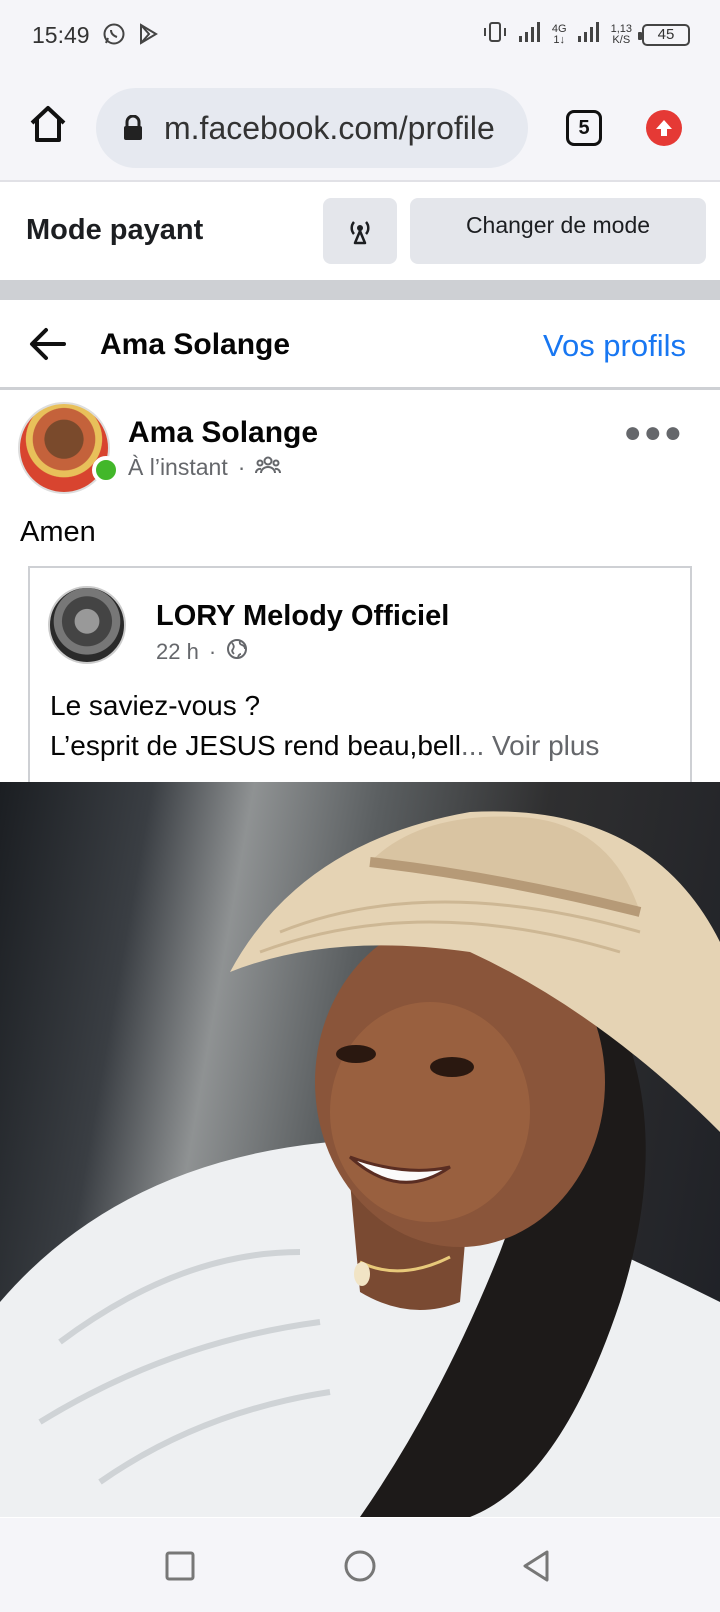 The image size is (720, 1612). Describe the element at coordinates (148, 36) in the screenshot. I see `play-store-icon` at that location.